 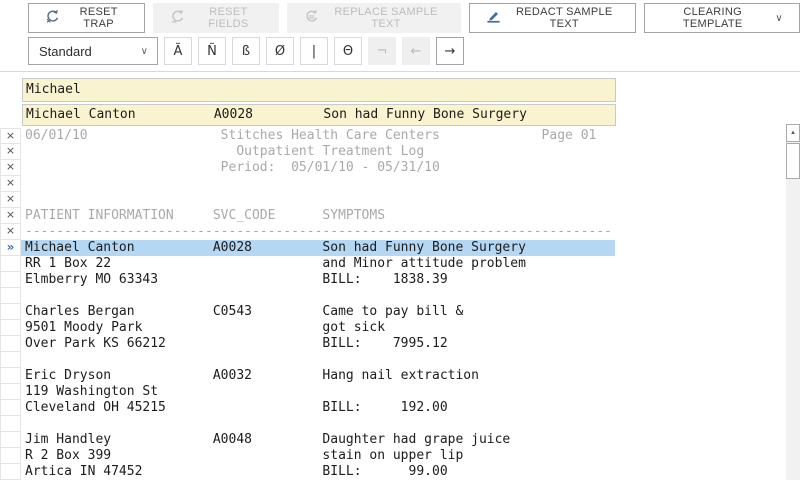 What do you see at coordinates (307, 392) in the screenshot?
I see `report-line: 119 Washington St` at bounding box center [307, 392].